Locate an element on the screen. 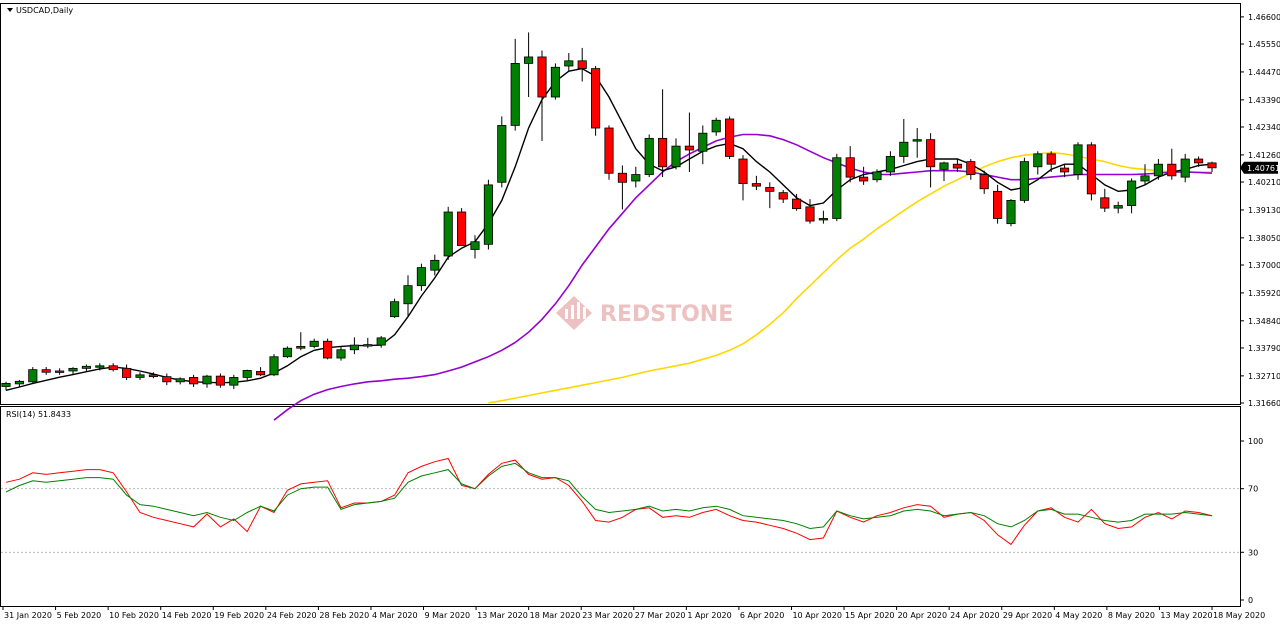 This screenshot has width=1280, height=630. date-tick-label: 24 Feb 2020 is located at coordinates (292, 615).